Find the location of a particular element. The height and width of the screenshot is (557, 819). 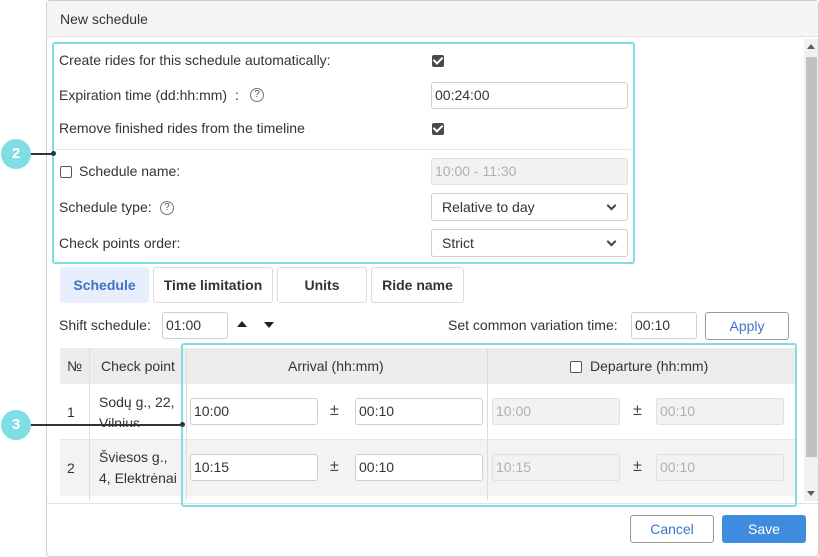

shift-schedule-input: 01:00 is located at coordinates (195, 325).